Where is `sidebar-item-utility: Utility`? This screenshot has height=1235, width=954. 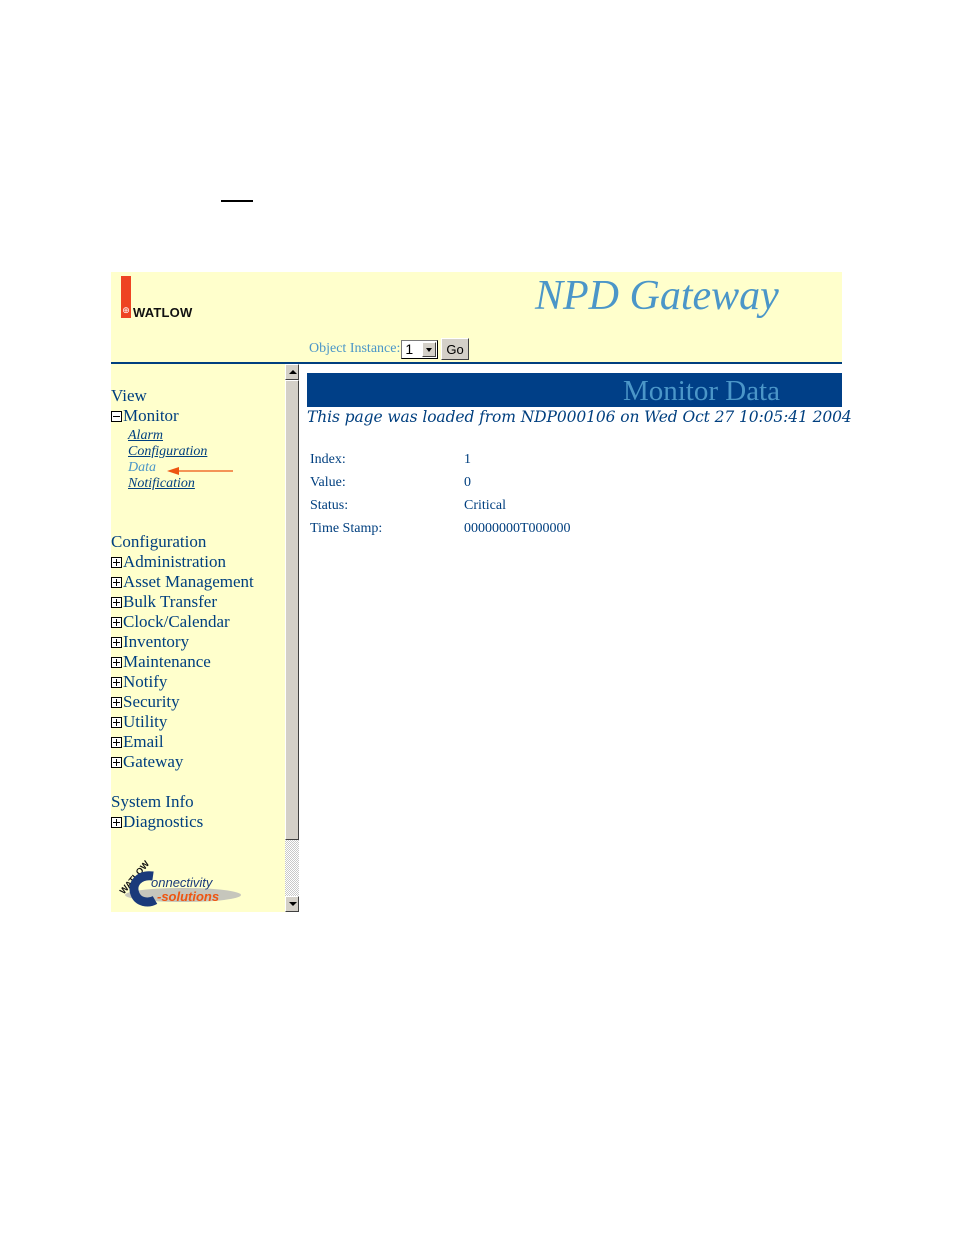 sidebar-item-utility: Utility is located at coordinates (139, 722).